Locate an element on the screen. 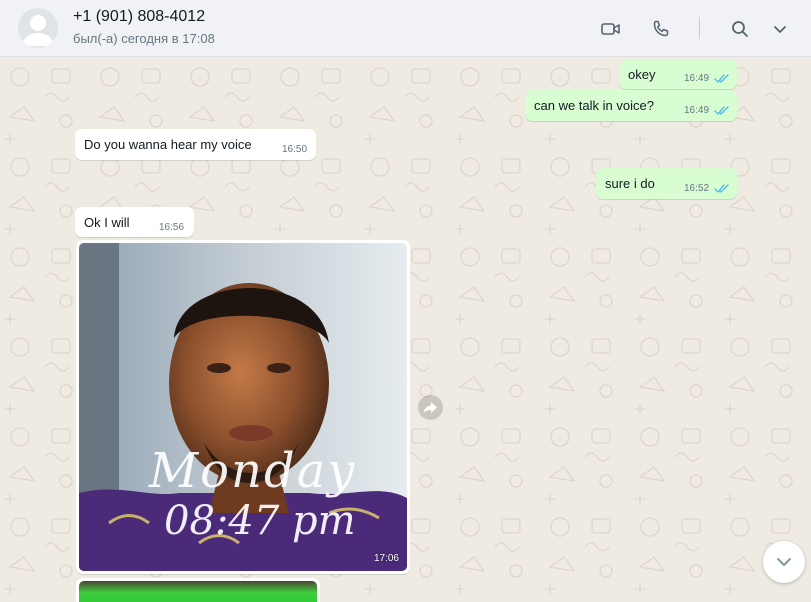  message-time: 17:06 is located at coordinates (386, 558).